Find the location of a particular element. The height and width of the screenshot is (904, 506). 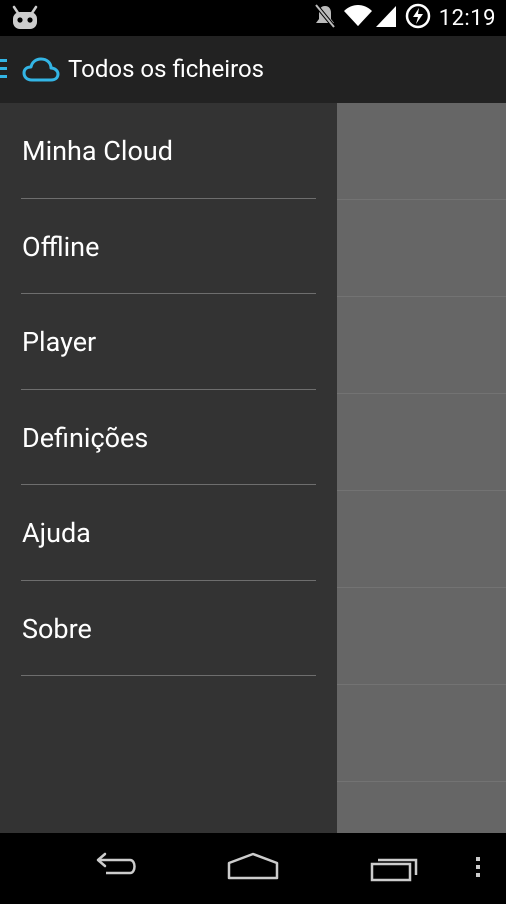

drawer-item-label: Definições is located at coordinates (85, 438).